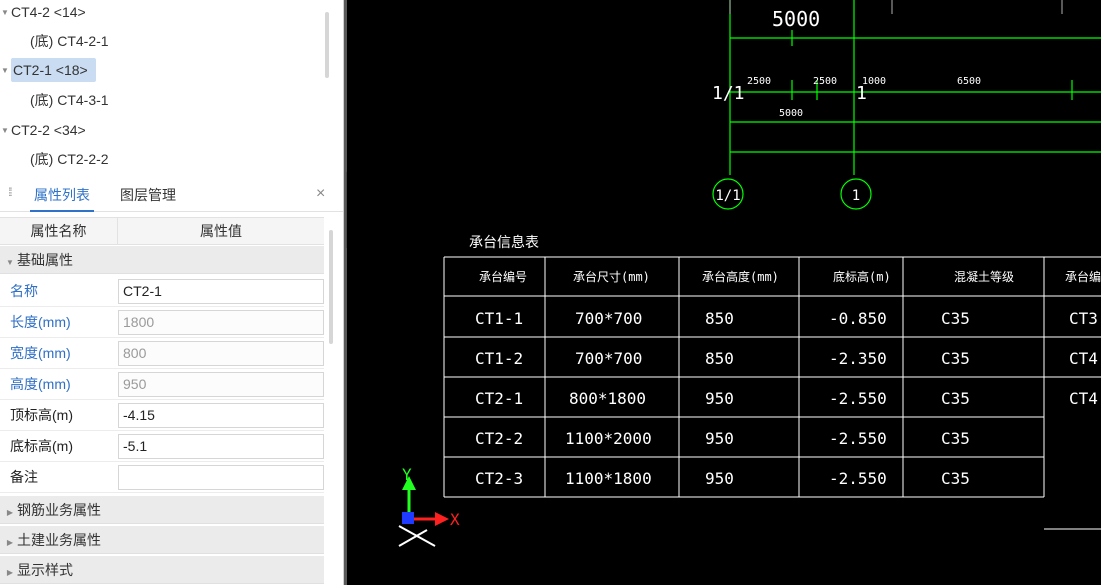 Image resolution: width=1101 pixels, height=585 pixels. What do you see at coordinates (221, 446) in the screenshot?
I see `property-value-input: -5.1` at bounding box center [221, 446].